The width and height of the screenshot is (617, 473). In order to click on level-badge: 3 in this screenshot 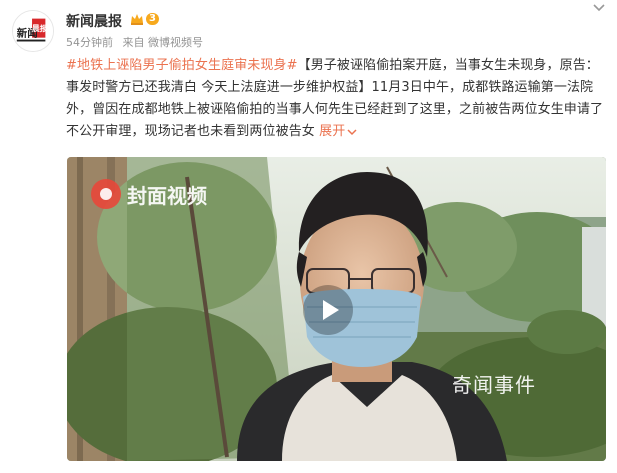, I will do `click(152, 19)`.